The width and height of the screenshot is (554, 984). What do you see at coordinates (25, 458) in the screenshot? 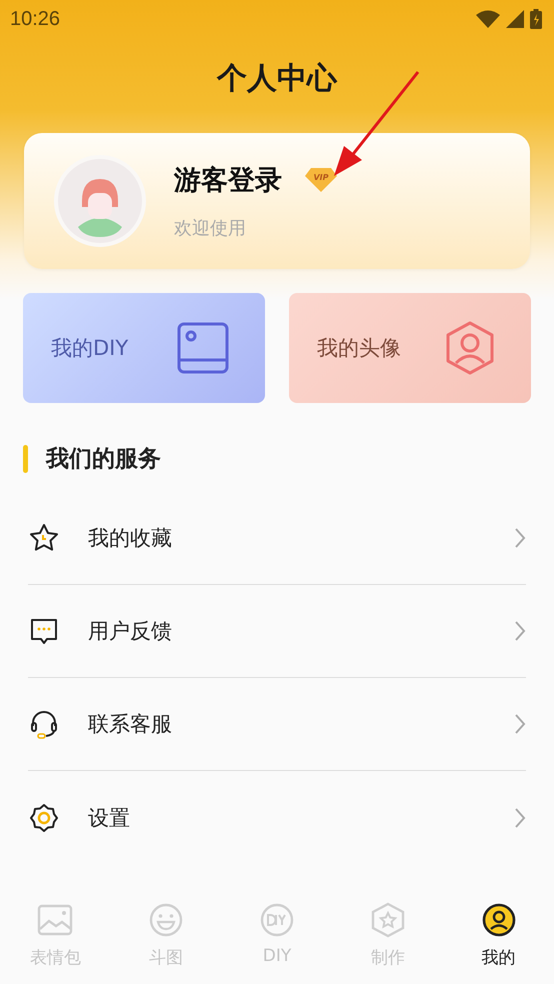
I see `section-accent` at bounding box center [25, 458].